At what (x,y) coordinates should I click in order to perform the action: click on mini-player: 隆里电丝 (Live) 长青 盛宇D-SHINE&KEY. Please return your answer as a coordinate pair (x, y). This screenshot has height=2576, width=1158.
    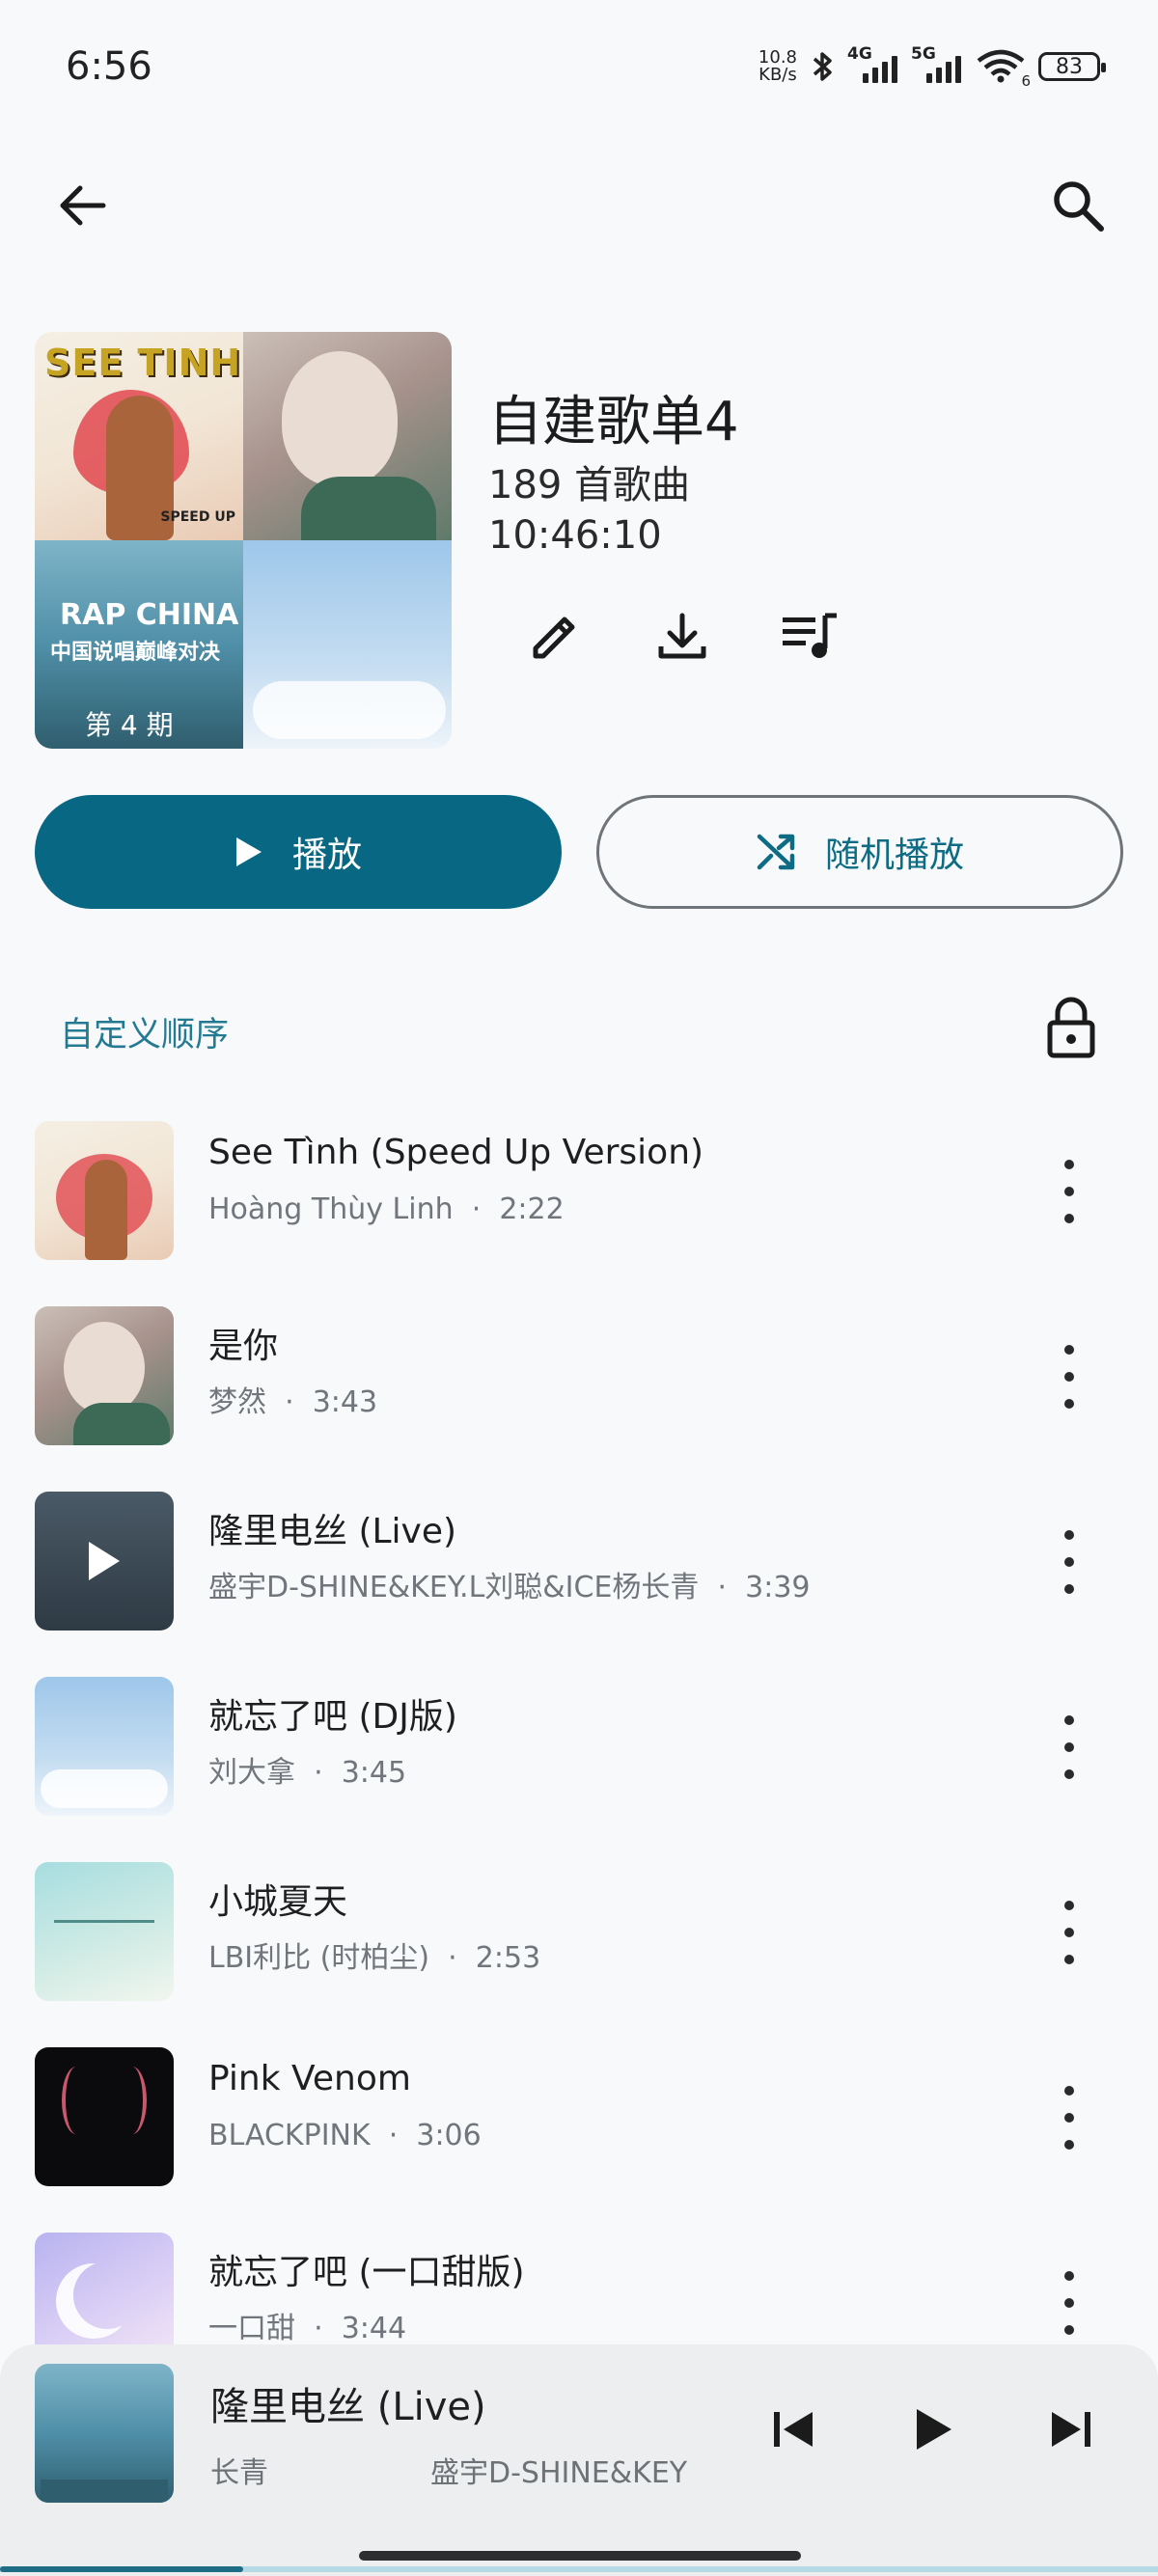
    Looking at the image, I should click on (579, 2460).